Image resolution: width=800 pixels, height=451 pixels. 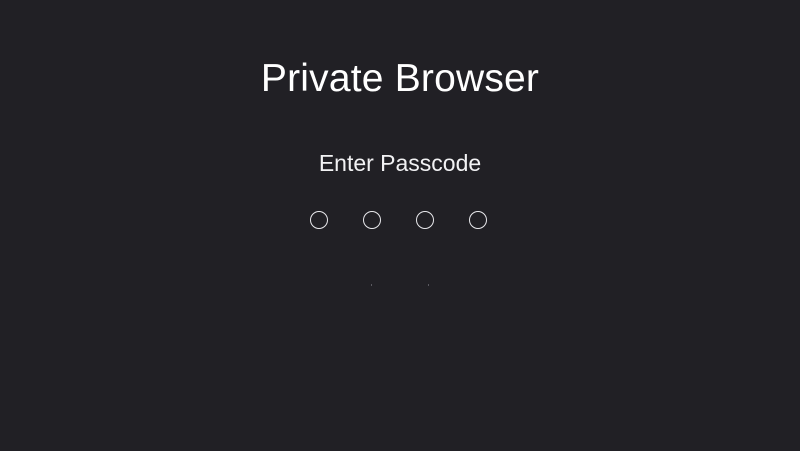 I want to click on passcode-dots, so click(x=400, y=221).